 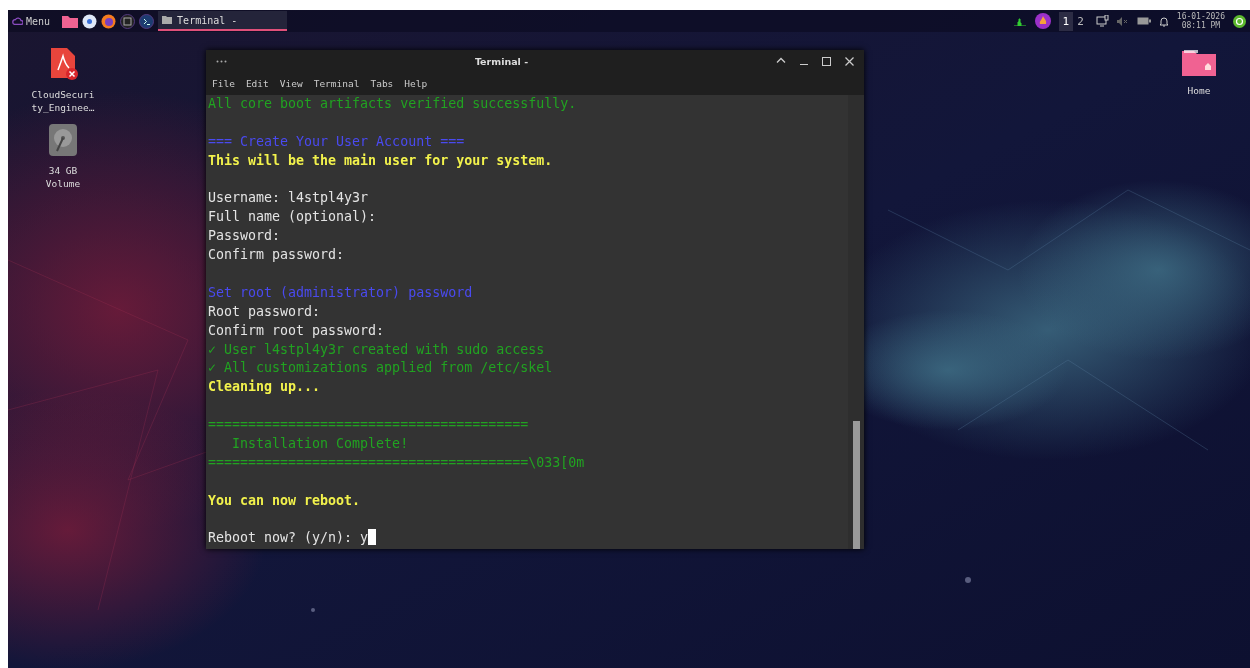 I want to click on display-icon, so click(x=1102, y=21).